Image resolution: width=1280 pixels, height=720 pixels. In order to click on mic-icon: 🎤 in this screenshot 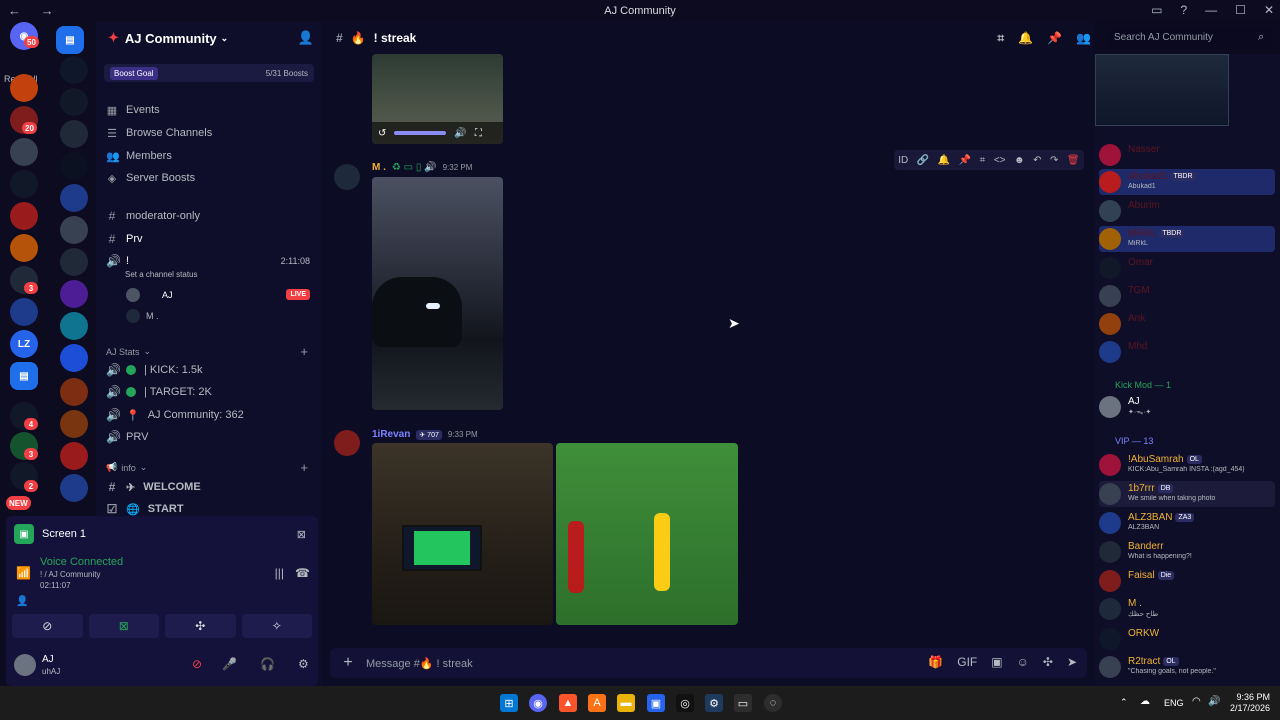, I will do `click(229, 664)`.